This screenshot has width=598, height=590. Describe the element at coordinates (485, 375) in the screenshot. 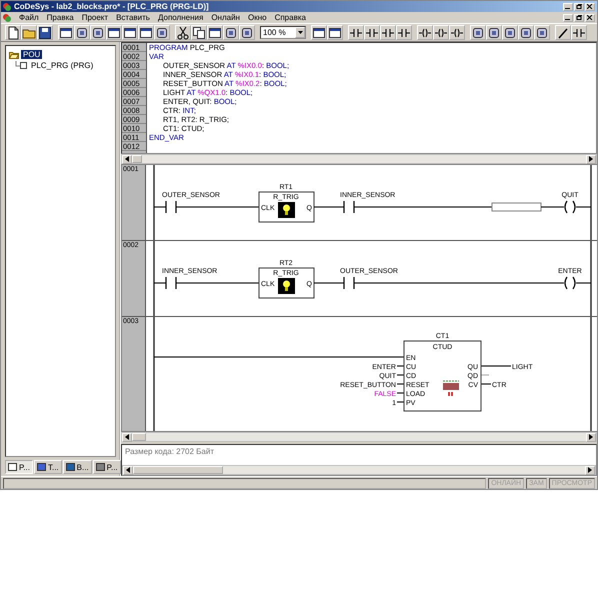

I see `pin-wire` at that location.